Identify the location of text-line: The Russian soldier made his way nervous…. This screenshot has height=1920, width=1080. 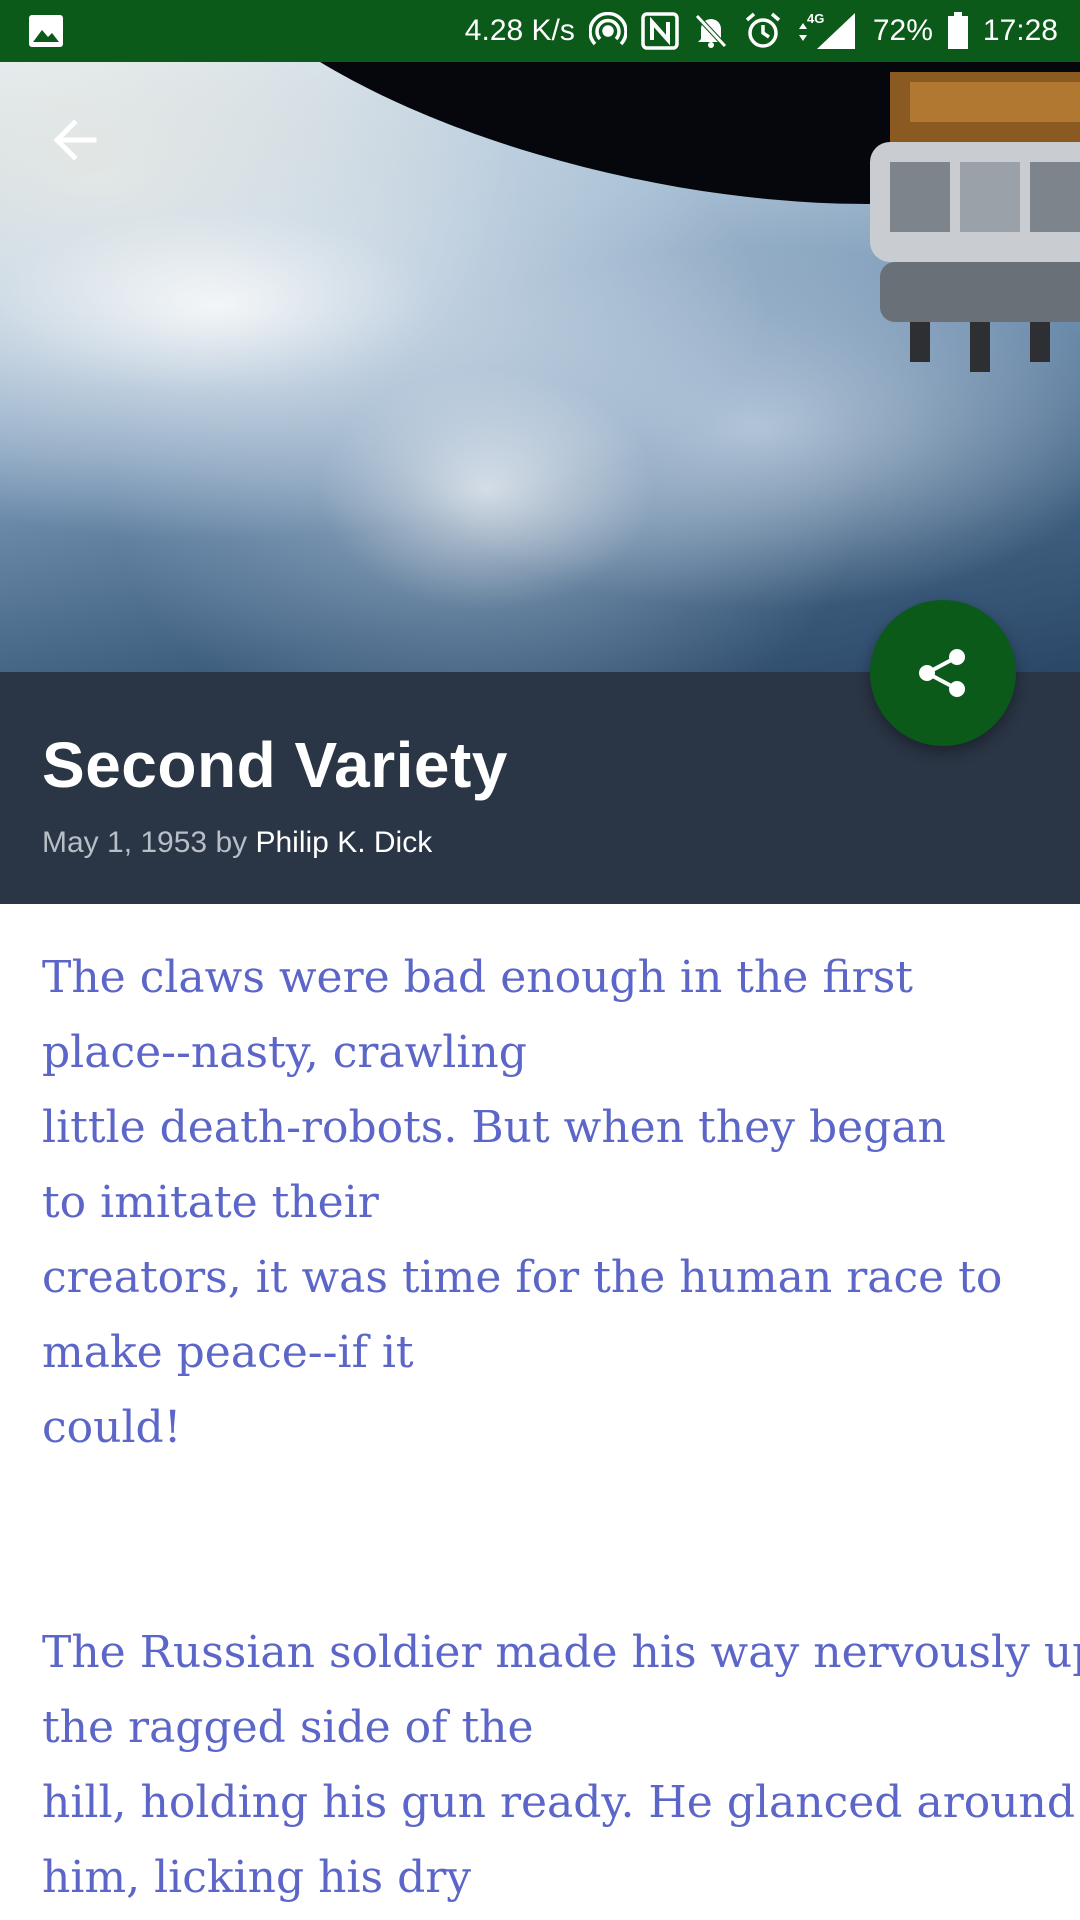
(561, 1652).